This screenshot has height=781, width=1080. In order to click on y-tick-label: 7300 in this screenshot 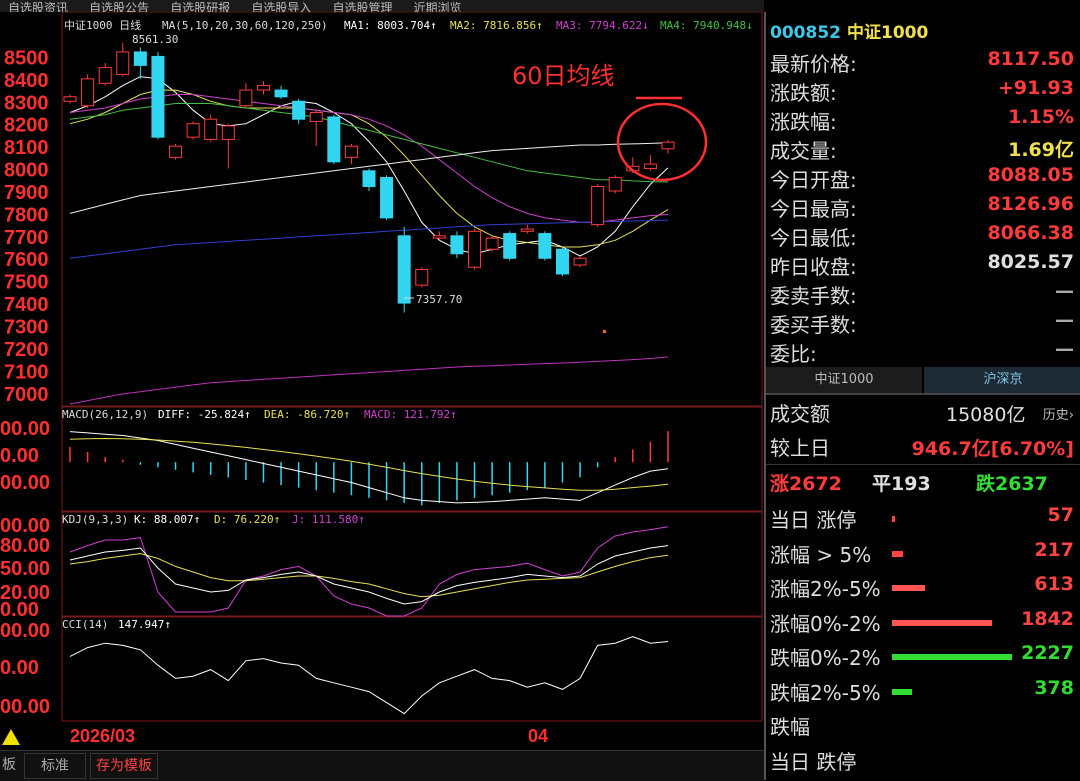, I will do `click(26, 328)`.